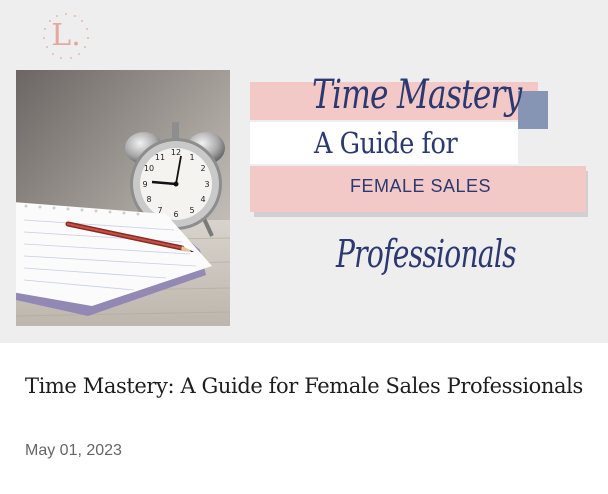 The height and width of the screenshot is (494, 608). What do you see at coordinates (148, 199) in the screenshot?
I see `svg-text: 8` at bounding box center [148, 199].